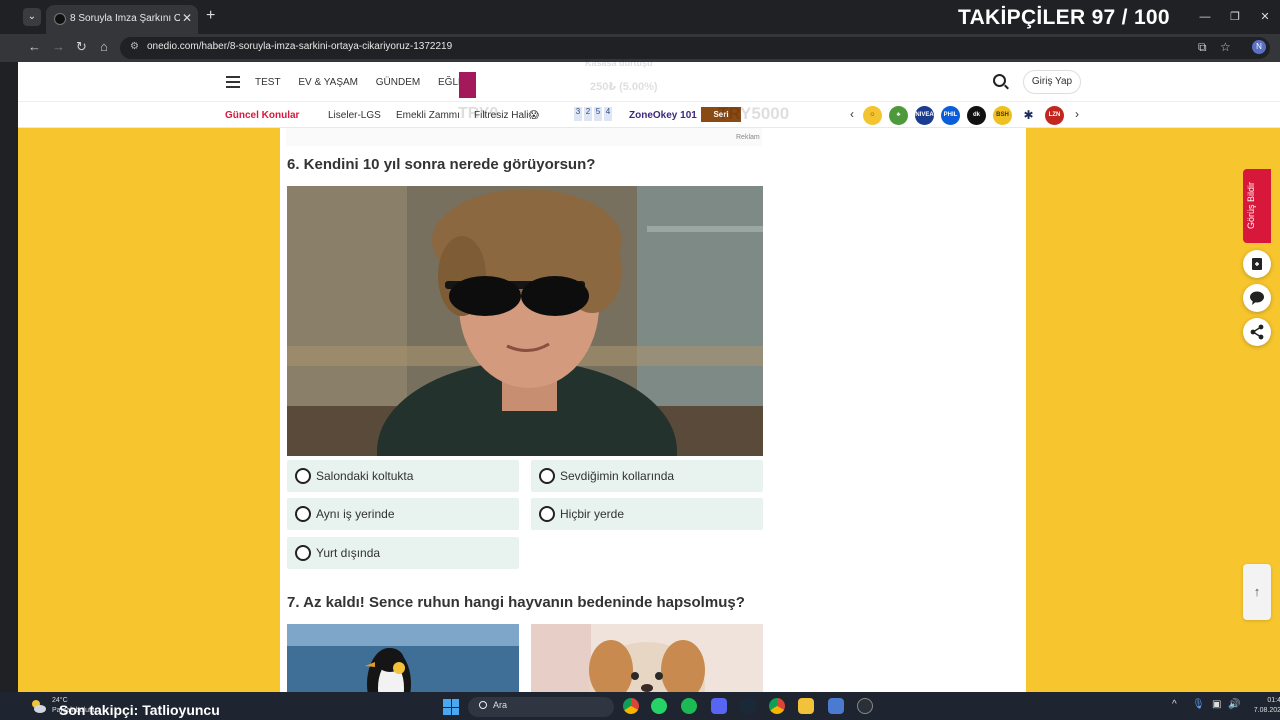  What do you see at coordinates (1265, 706) in the screenshot?
I see `system-clock: 01:4 7.08.202` at bounding box center [1265, 706].